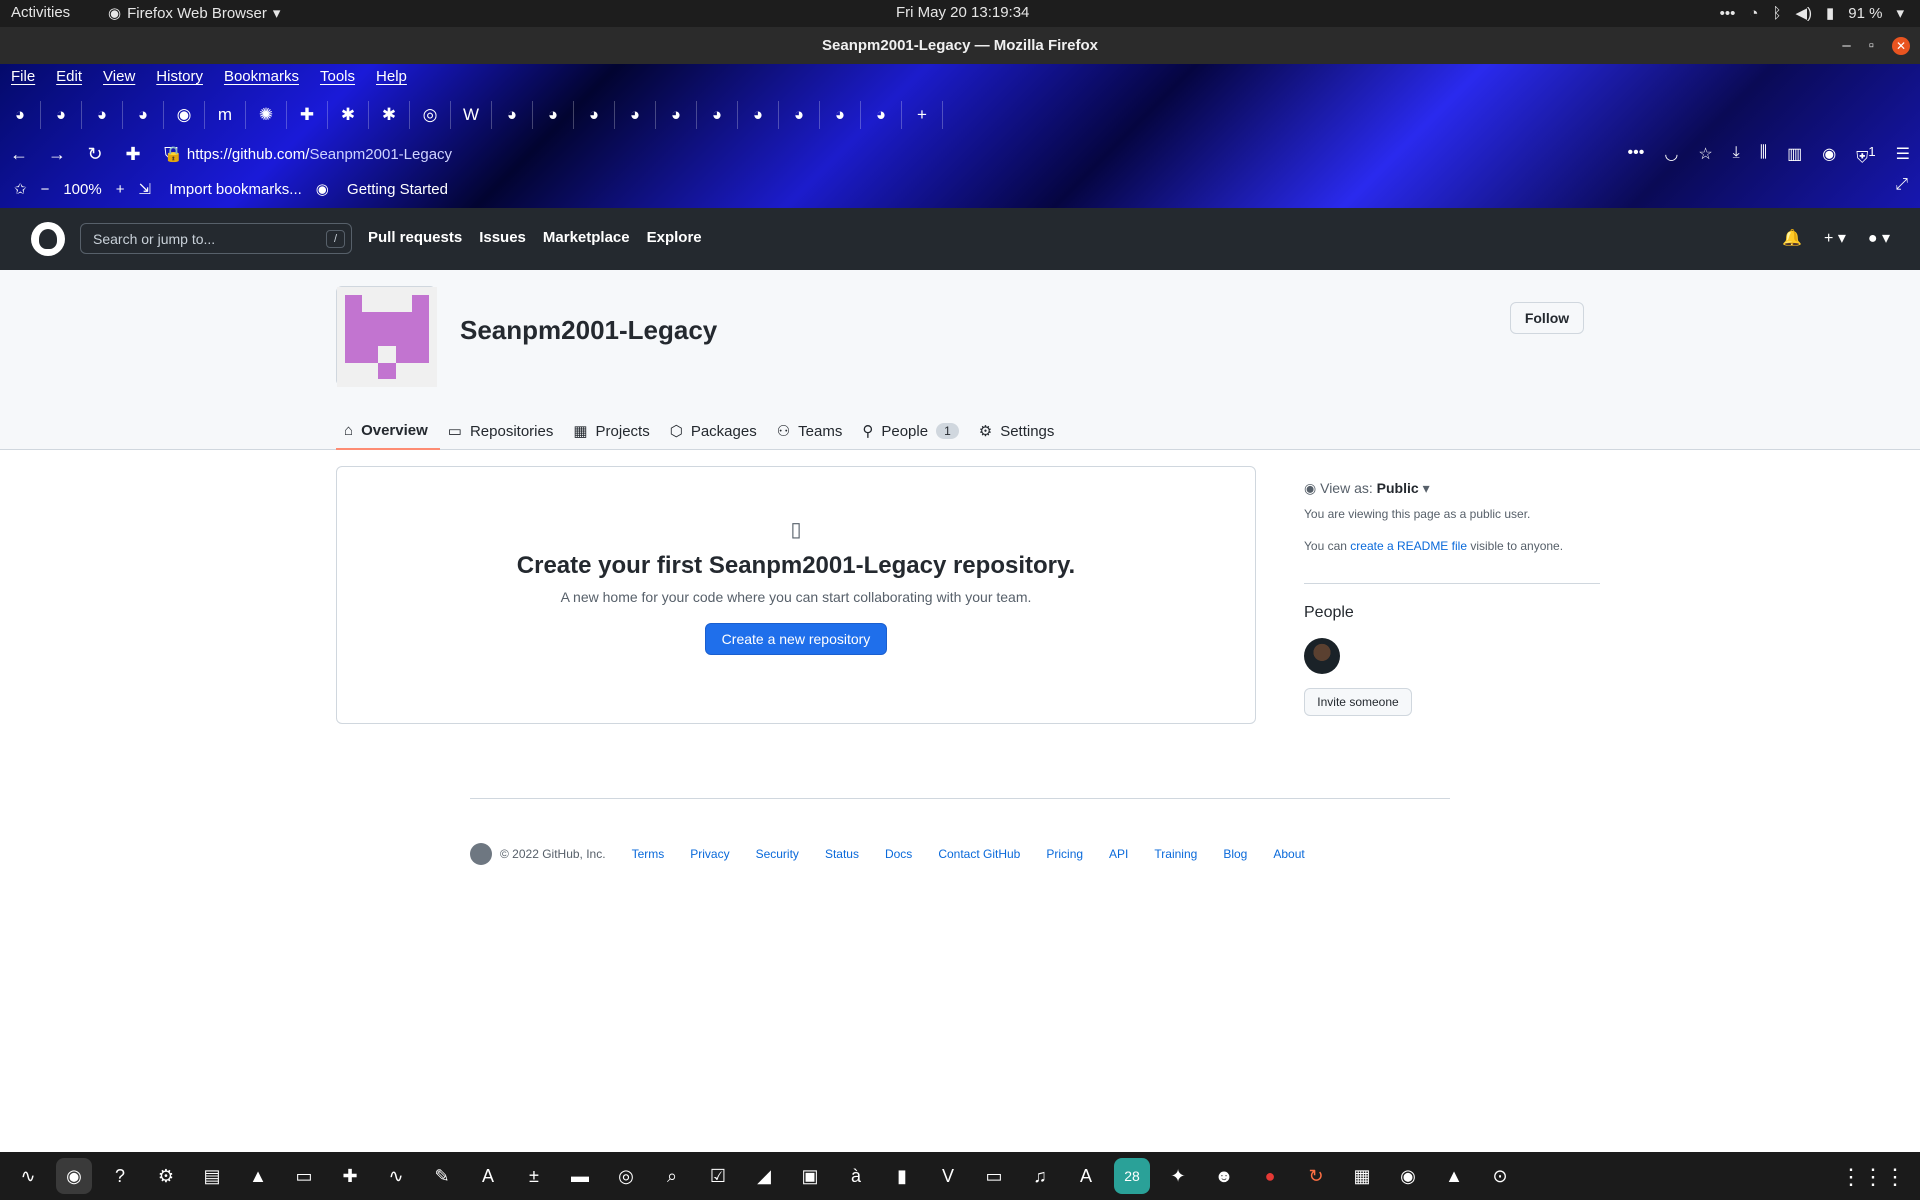  Describe the element at coordinates (810, 1176) in the screenshot. I see `screenshot-icon: ▣` at that location.